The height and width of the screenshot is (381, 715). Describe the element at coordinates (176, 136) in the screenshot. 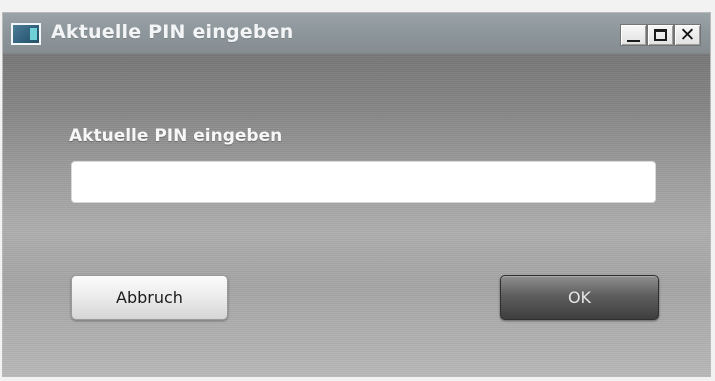

I see `pin-prompt-label: Aktuelle PIN eingeben` at that location.